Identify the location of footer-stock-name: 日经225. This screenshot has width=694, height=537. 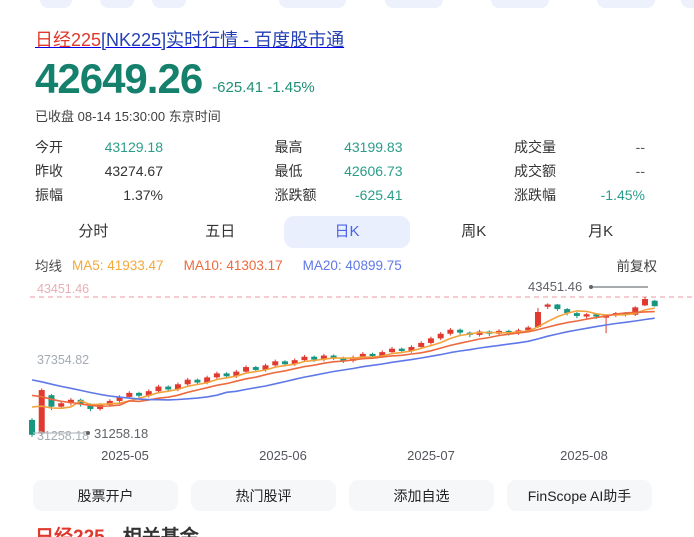
(70, 532).